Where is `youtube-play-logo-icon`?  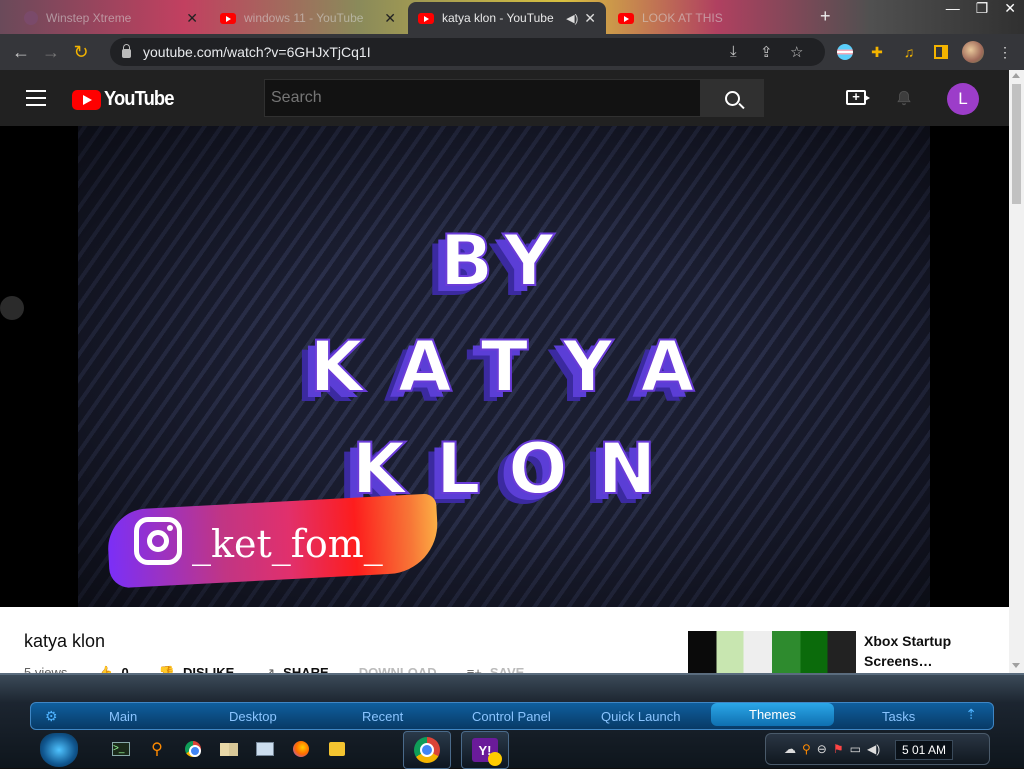
youtube-play-logo-icon is located at coordinates (86, 99).